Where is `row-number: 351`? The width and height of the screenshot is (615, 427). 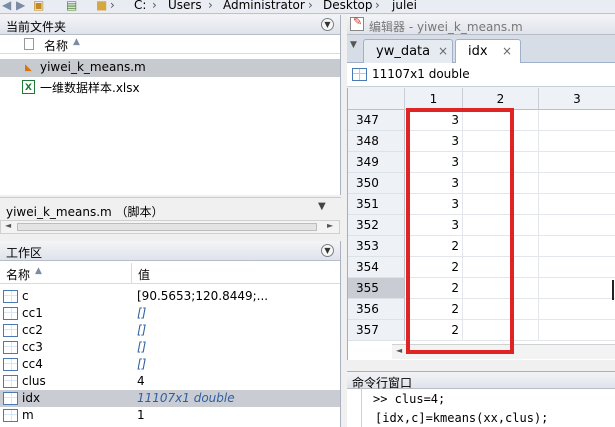 row-number: 351 is located at coordinates (376, 204).